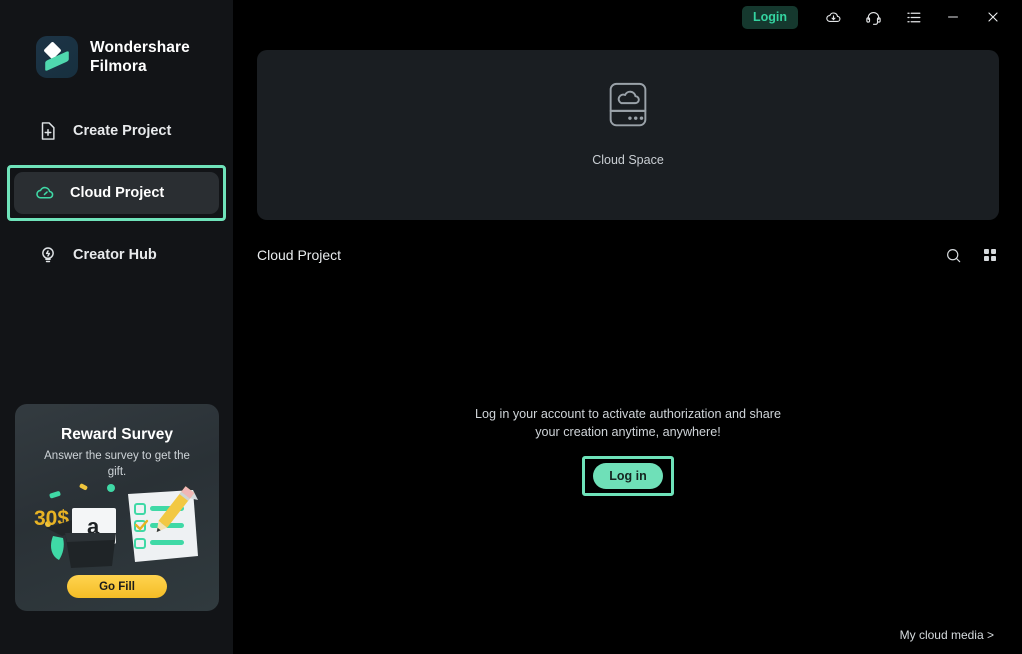  I want to click on lightbulb-idea-icon, so click(48, 255).